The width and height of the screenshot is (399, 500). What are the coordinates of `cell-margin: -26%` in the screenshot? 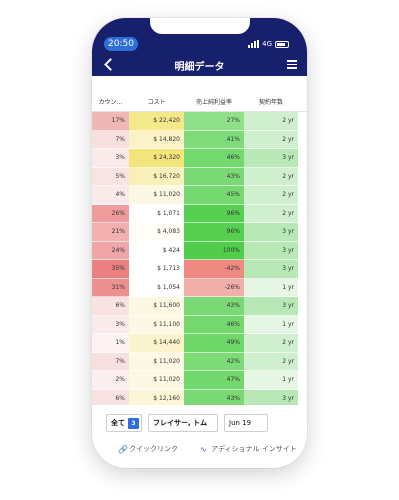 It's located at (214, 287).